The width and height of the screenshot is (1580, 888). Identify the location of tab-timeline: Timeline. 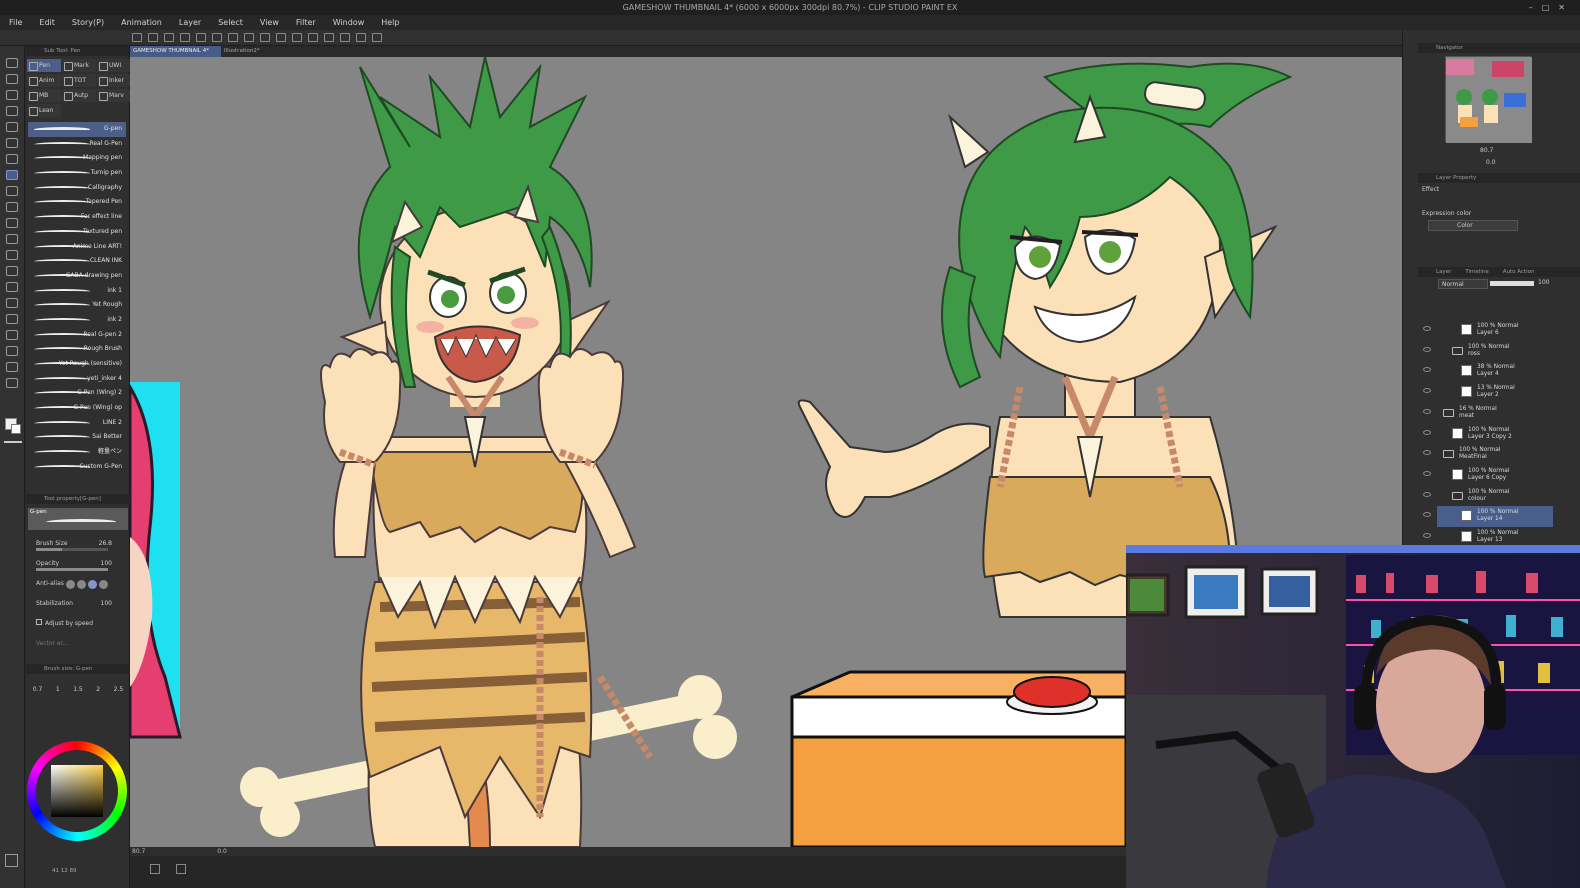
(1476, 272).